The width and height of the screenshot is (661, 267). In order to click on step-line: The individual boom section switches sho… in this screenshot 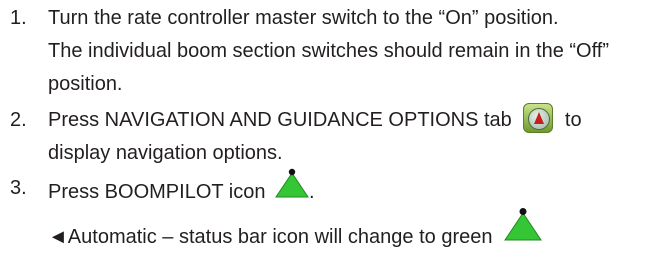, I will do `click(329, 51)`.